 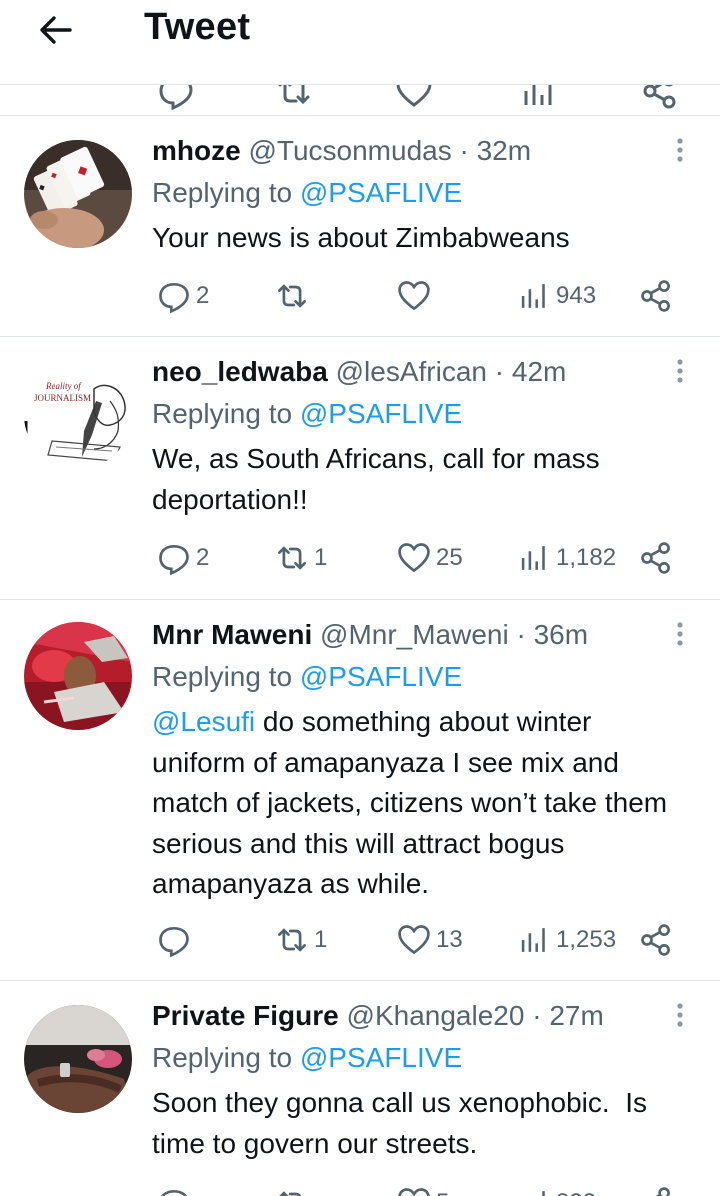 I want to click on author-name: mhoze, so click(x=196, y=150).